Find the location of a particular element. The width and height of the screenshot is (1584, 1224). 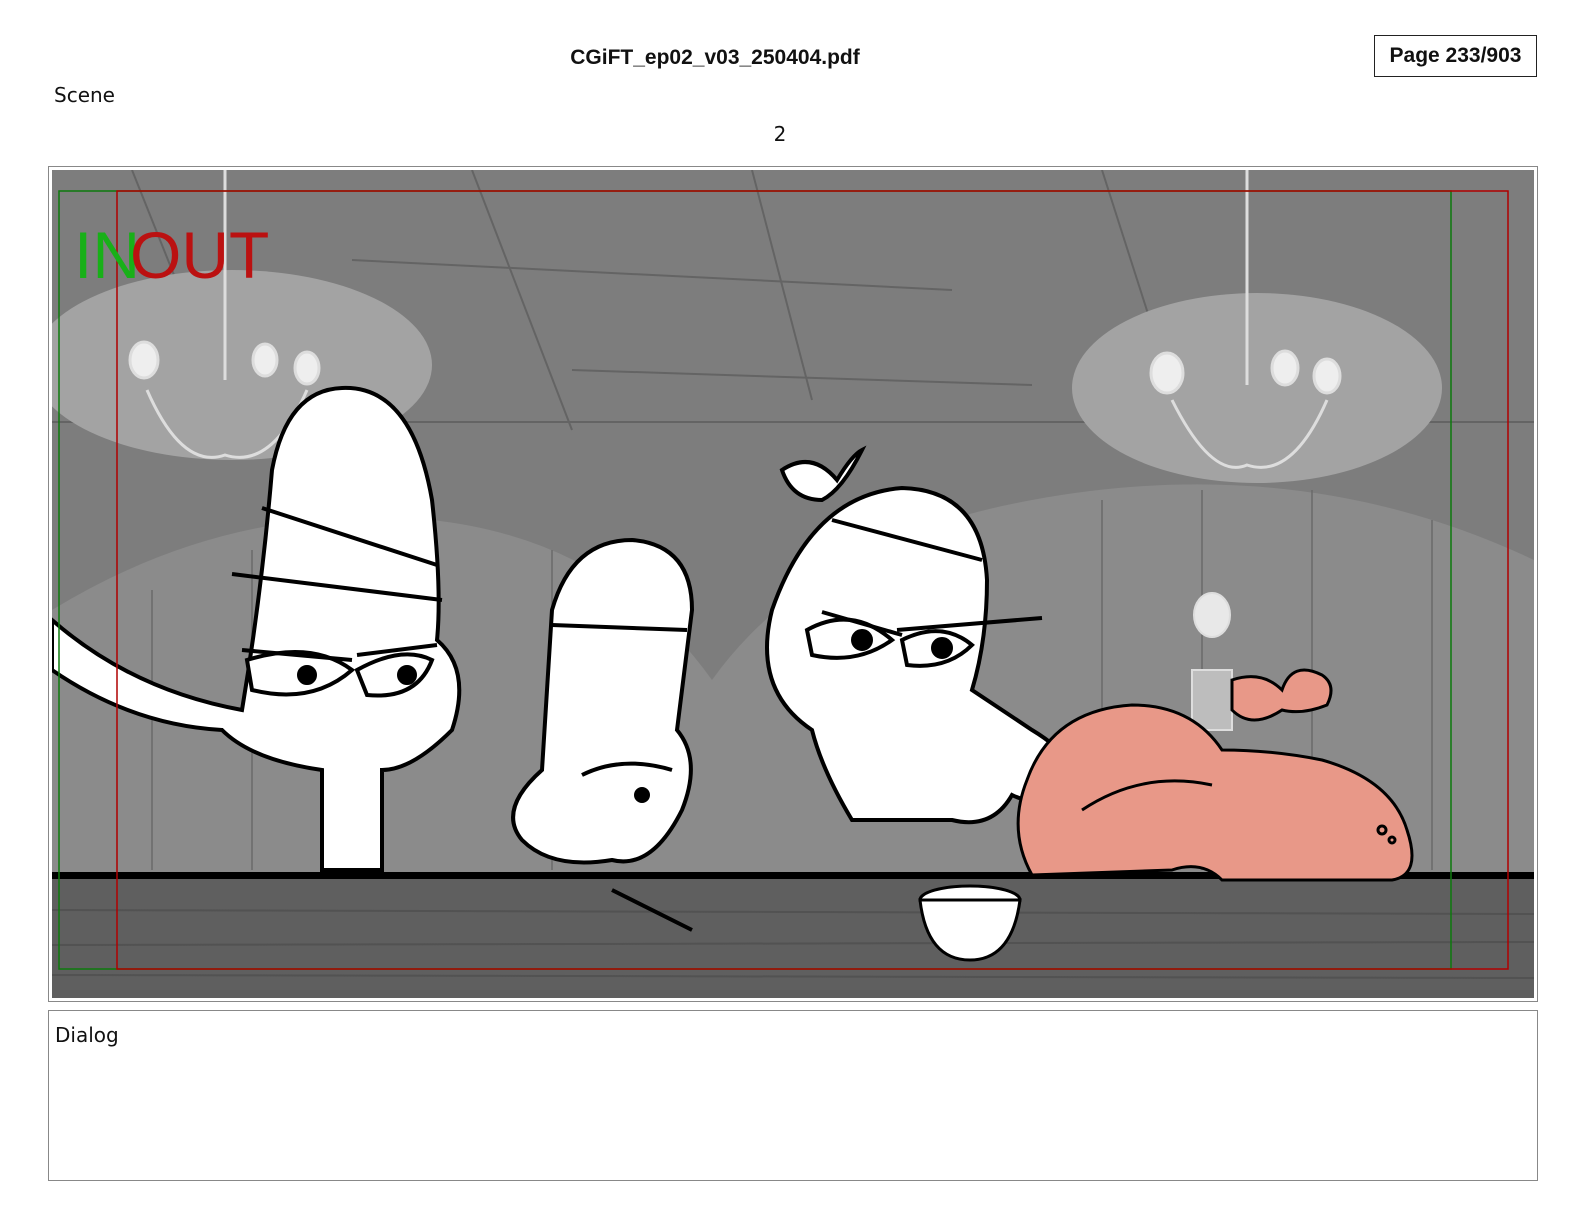

scene-number: 2 is located at coordinates (780, 134).